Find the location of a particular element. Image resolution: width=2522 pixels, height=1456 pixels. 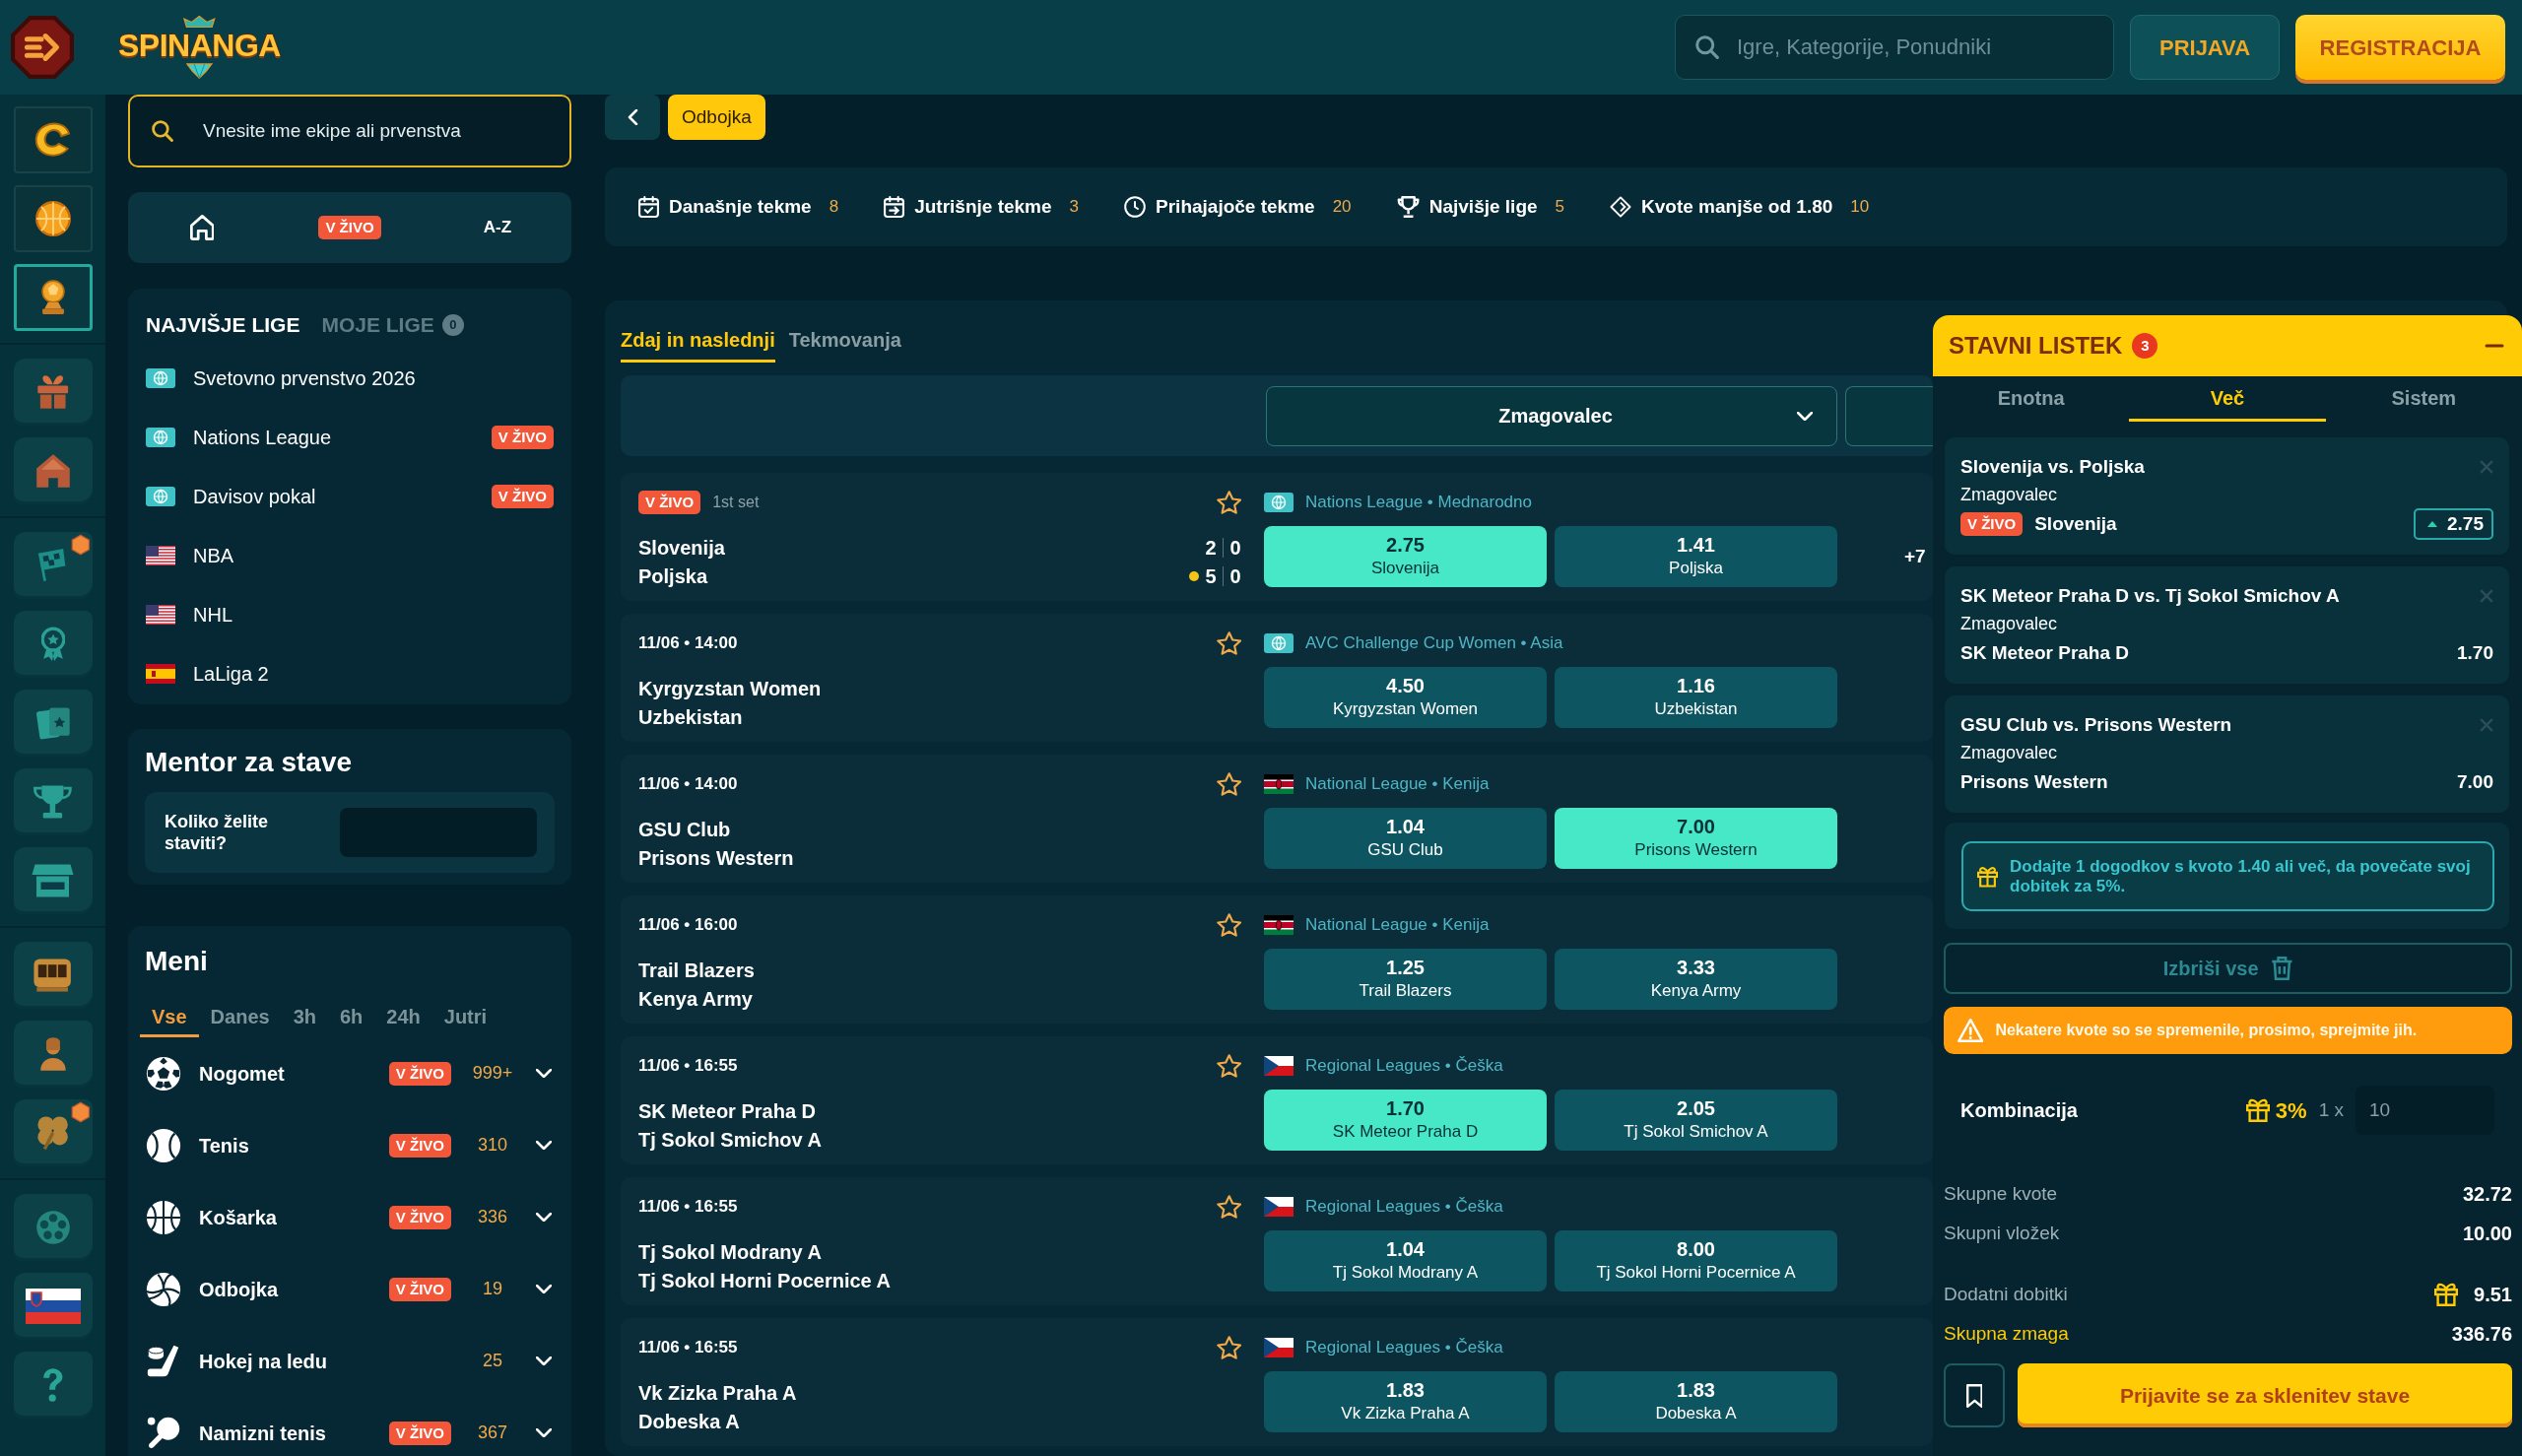

home-icon is located at coordinates (202, 227).